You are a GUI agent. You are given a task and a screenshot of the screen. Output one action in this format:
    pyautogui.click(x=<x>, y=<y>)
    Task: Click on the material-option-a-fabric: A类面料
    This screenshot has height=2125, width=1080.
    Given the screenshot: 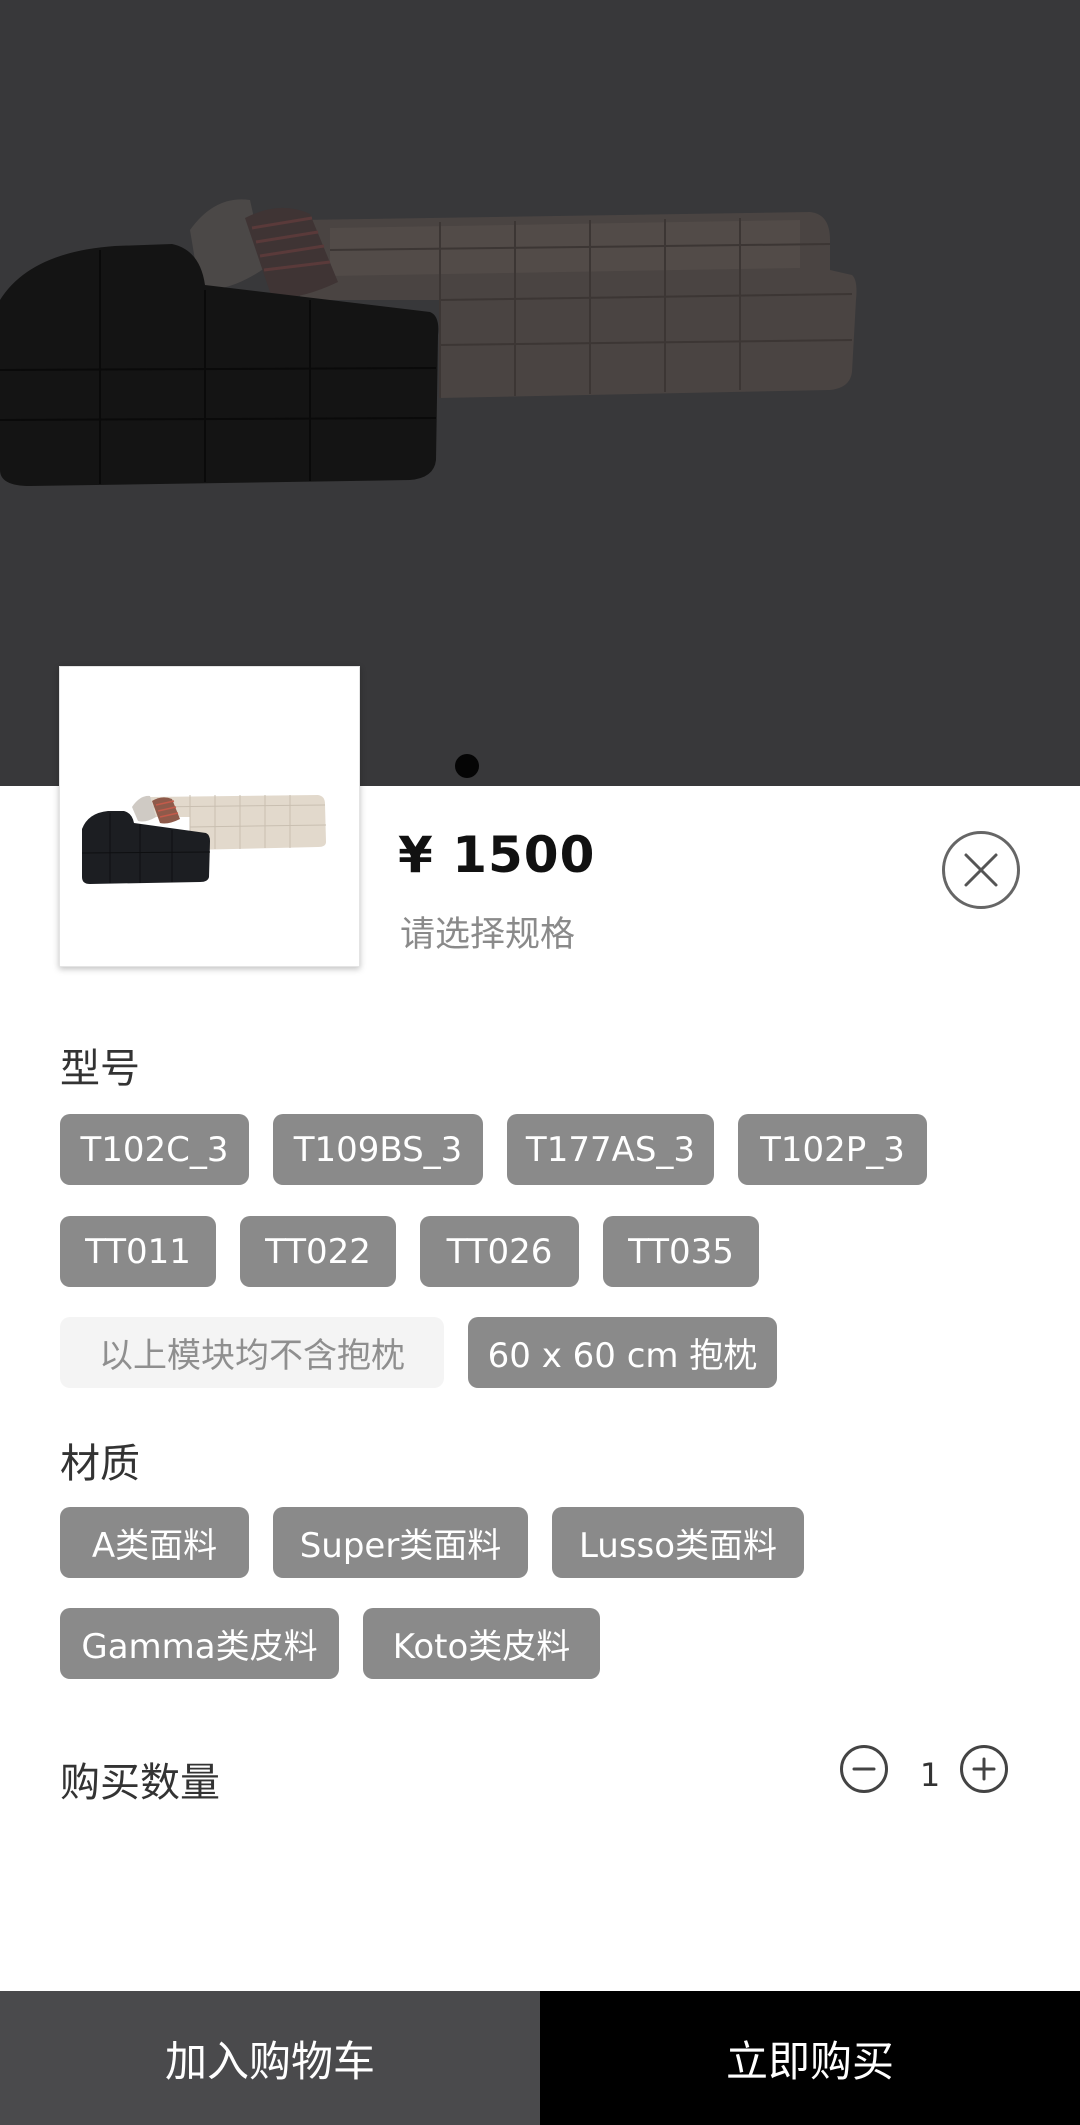 What is the action you would take?
    pyautogui.click(x=154, y=1542)
    